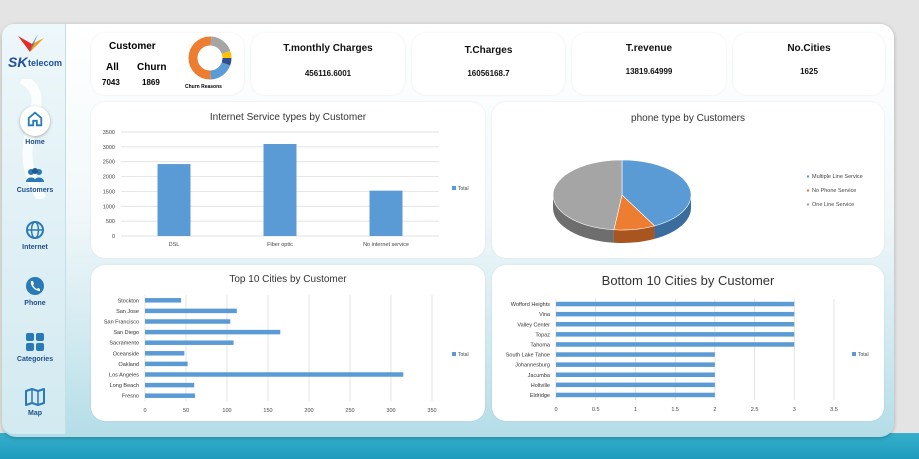 This screenshot has width=919, height=459. I want to click on kpi-revenue-value: 13819.64999, so click(649, 71).